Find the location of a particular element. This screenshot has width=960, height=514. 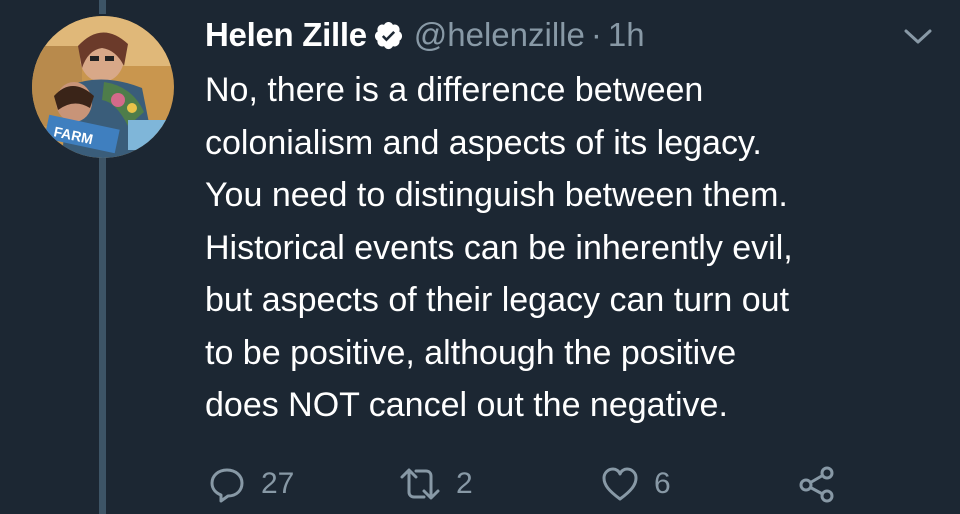

heart-icon is located at coordinates (620, 484).